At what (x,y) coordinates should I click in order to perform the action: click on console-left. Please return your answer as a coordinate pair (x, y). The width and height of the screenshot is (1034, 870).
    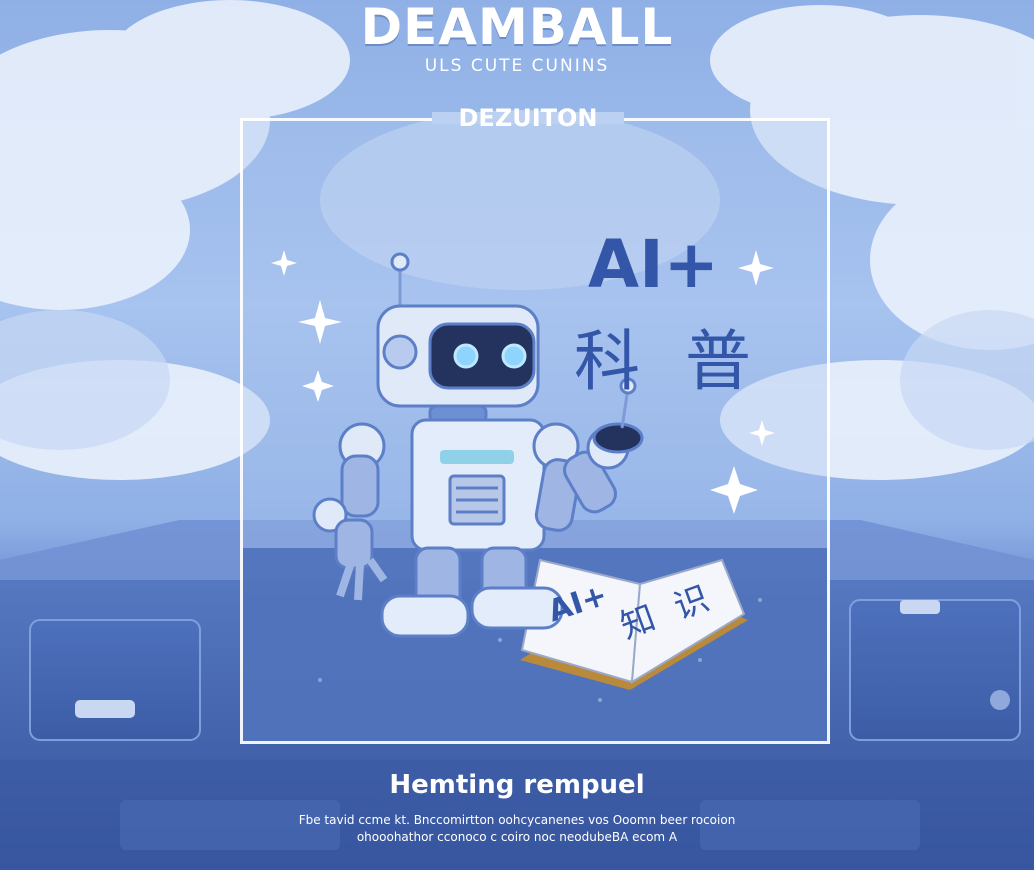
    Looking at the image, I should click on (115, 680).